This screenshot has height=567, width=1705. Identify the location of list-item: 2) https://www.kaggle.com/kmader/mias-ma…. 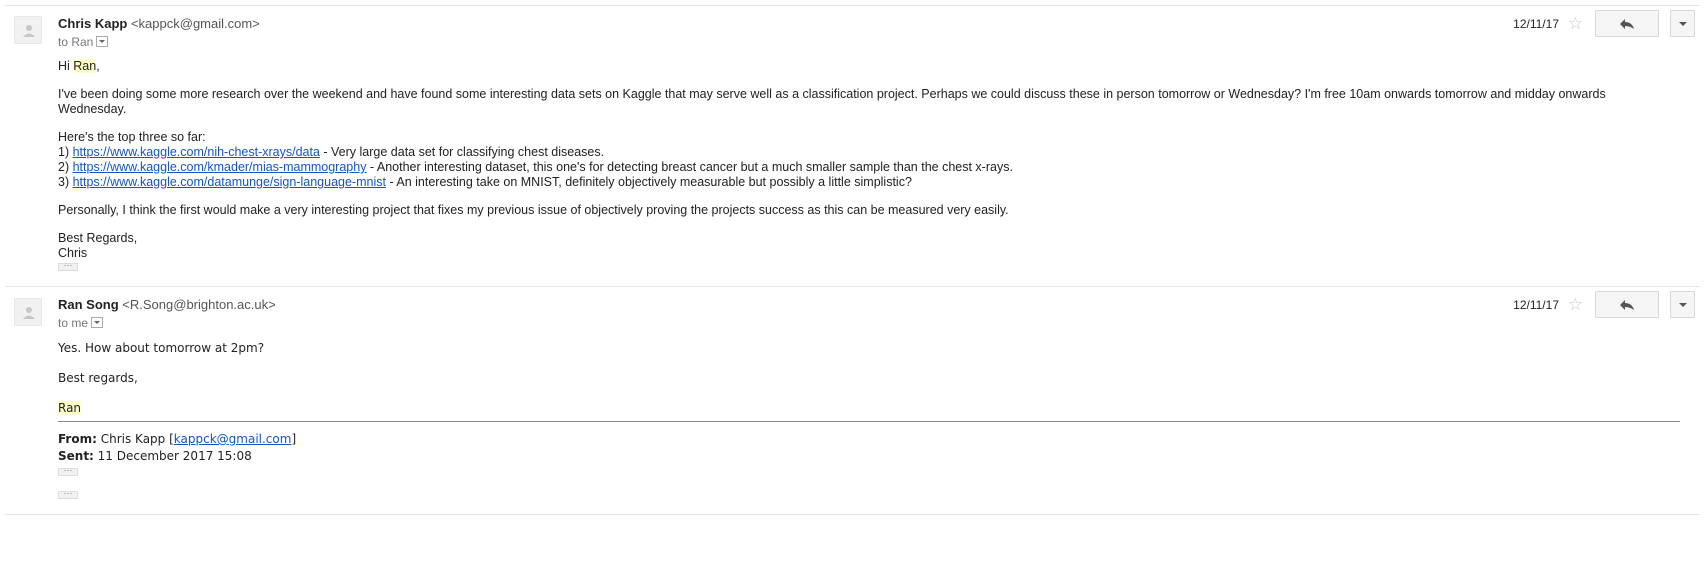
(535, 167).